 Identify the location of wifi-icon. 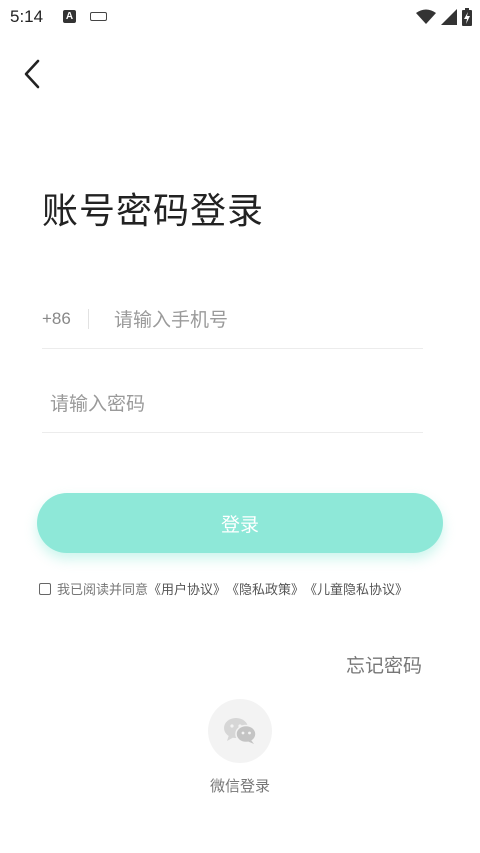
(426, 16).